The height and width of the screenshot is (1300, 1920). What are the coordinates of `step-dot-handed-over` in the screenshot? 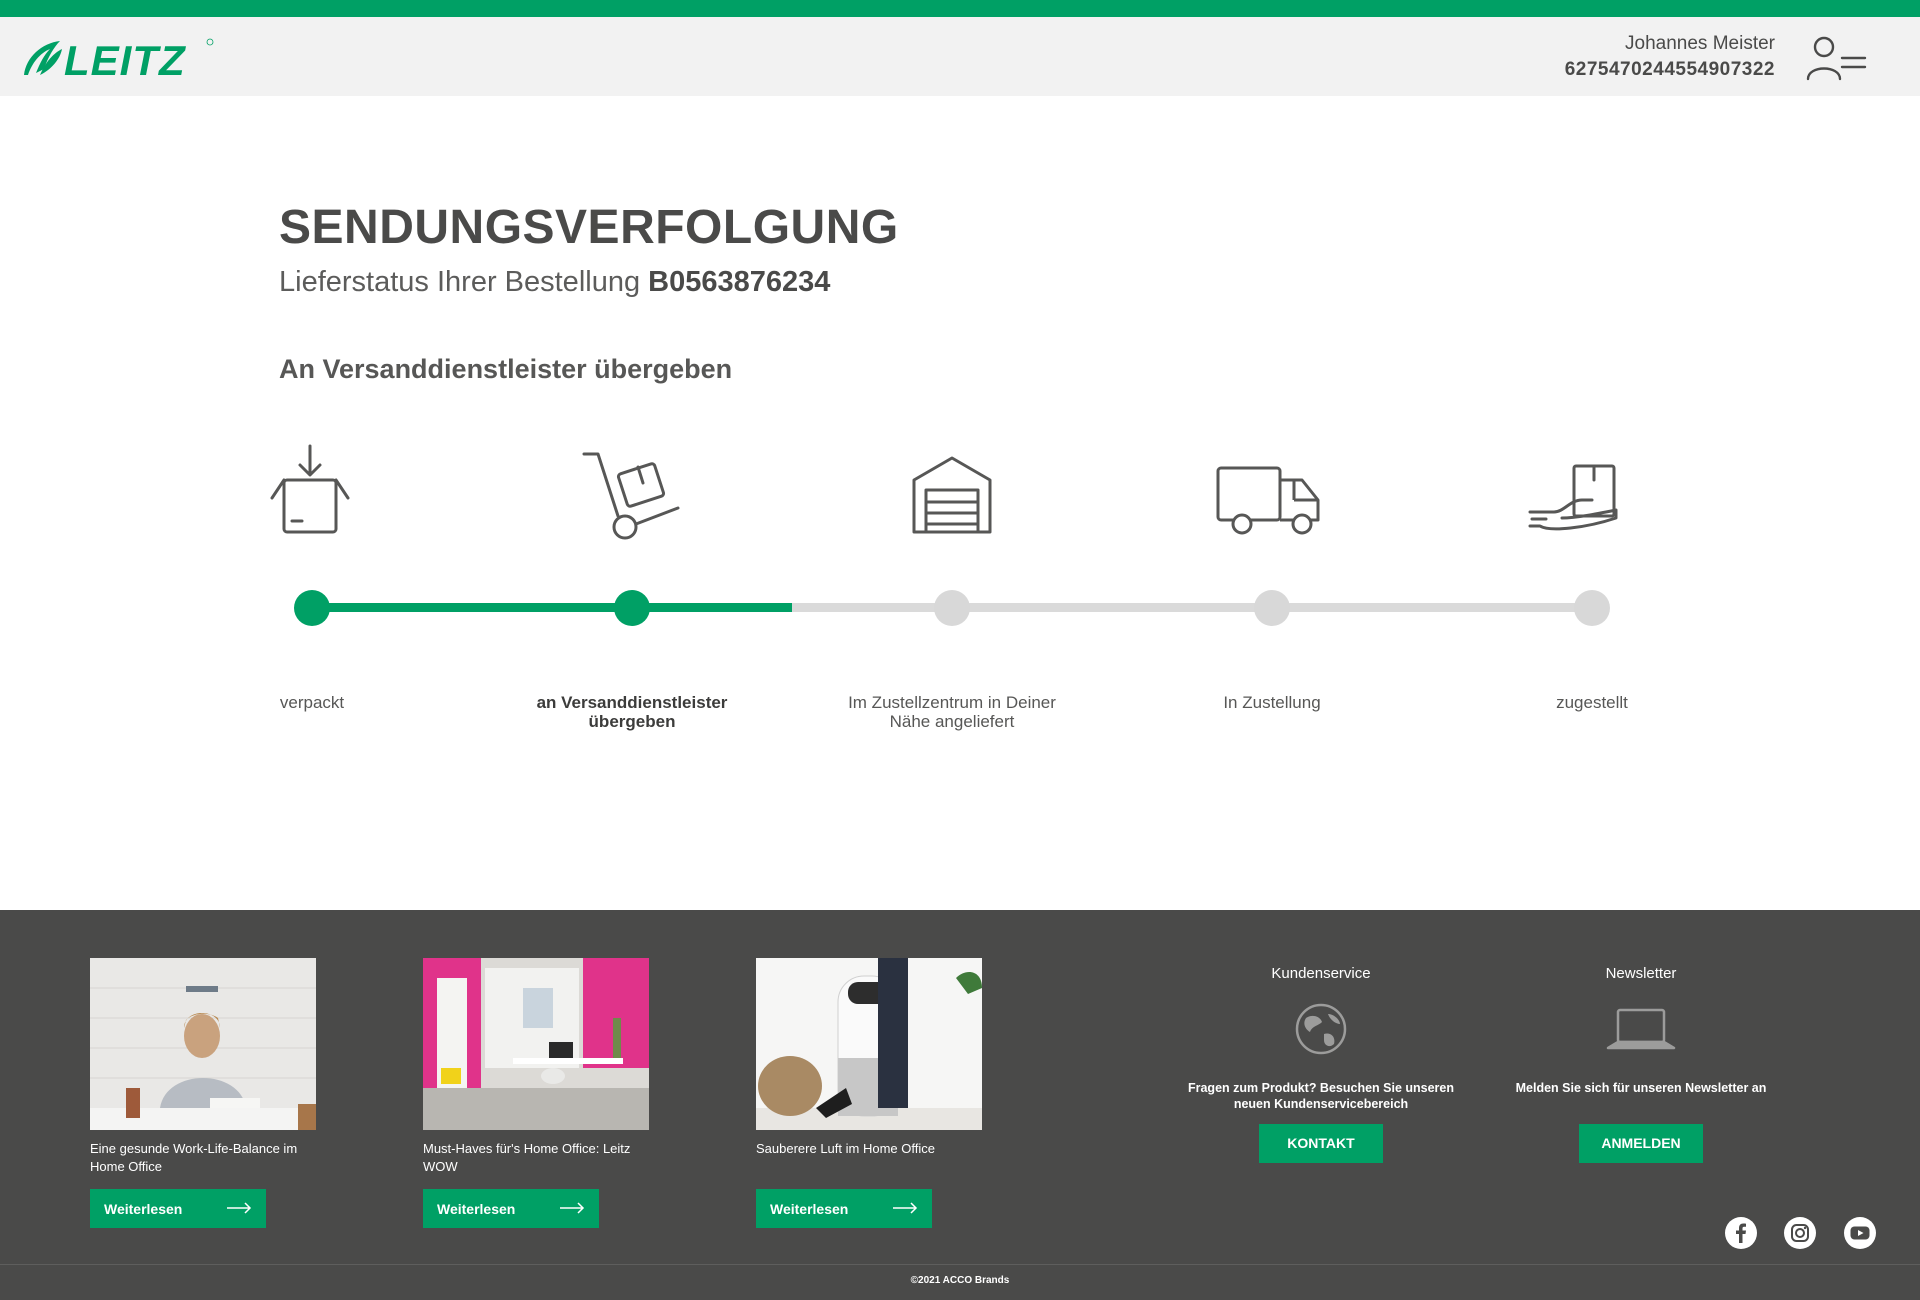 It's located at (632, 608).